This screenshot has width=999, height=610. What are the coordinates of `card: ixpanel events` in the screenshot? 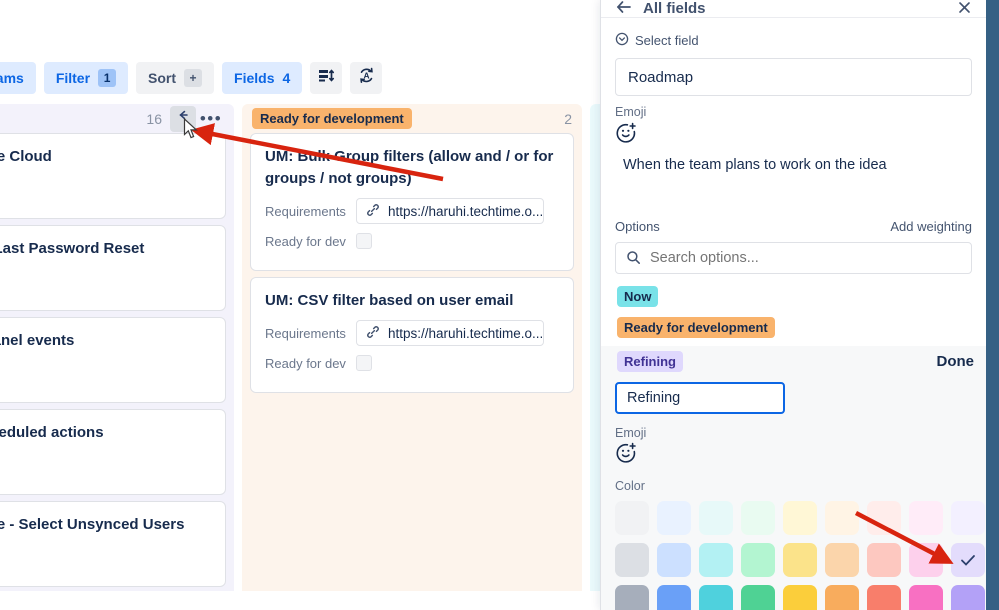 It's located at (113, 360).